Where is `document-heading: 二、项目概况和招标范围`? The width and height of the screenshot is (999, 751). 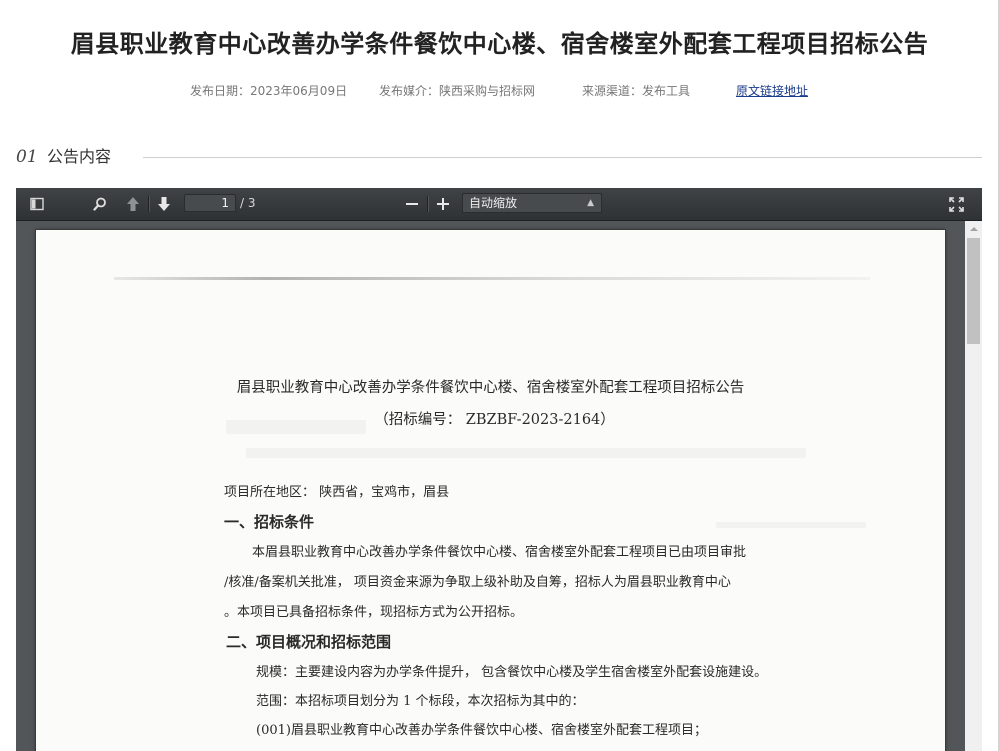
document-heading: 二、项目概况和招标范围 is located at coordinates (309, 642).